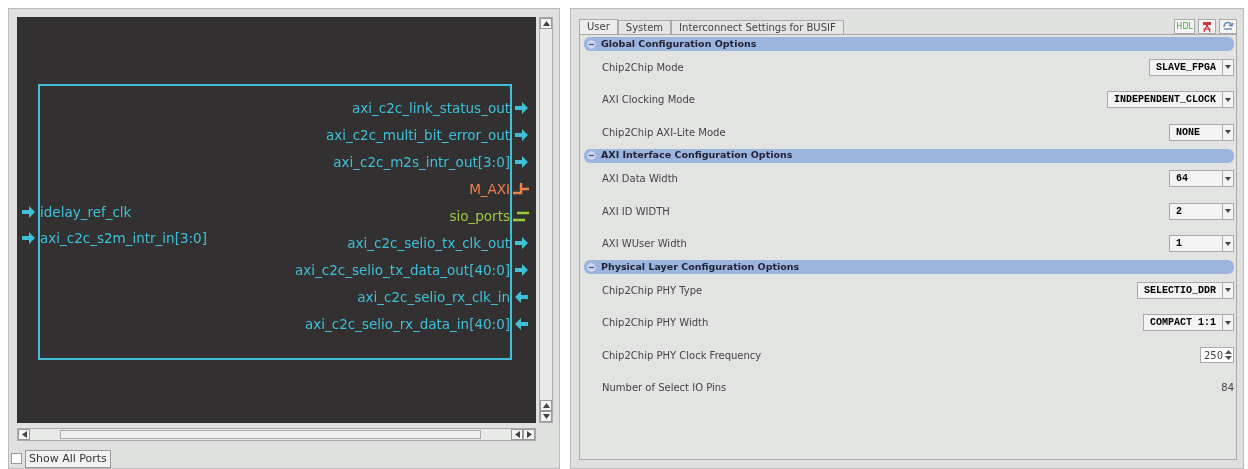 This screenshot has height=469, width=1248. What do you see at coordinates (16, 459) in the screenshot?
I see `checkbox` at bounding box center [16, 459].